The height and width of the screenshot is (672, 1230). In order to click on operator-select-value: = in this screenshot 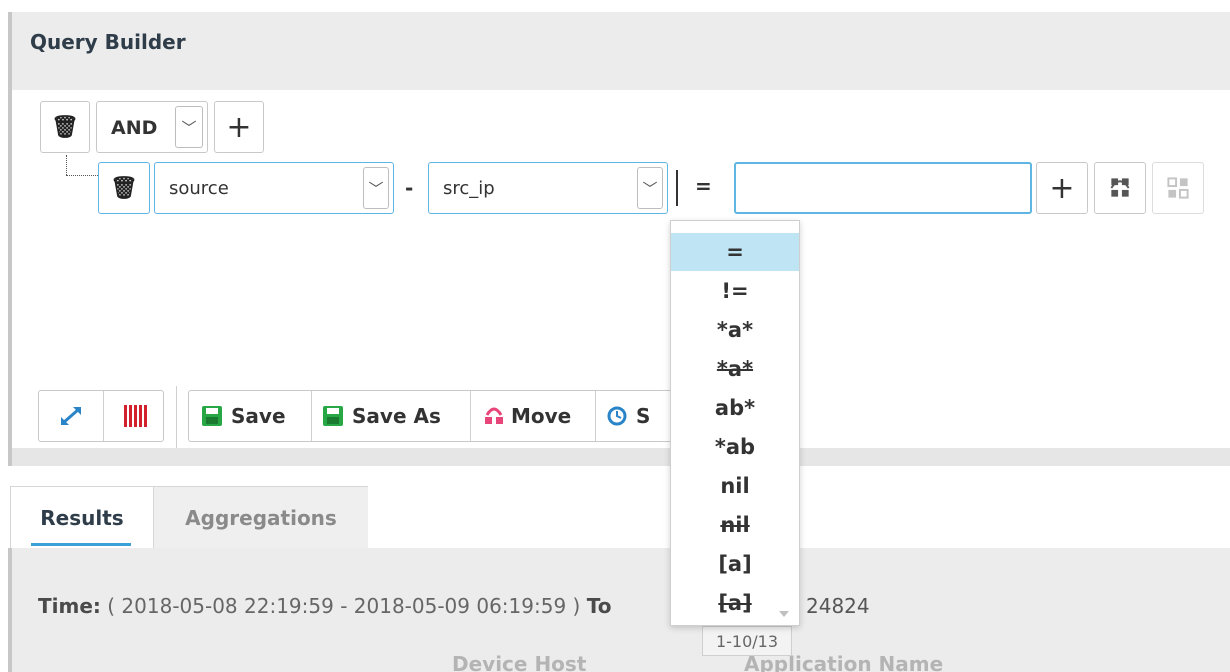, I will do `click(703, 186)`.